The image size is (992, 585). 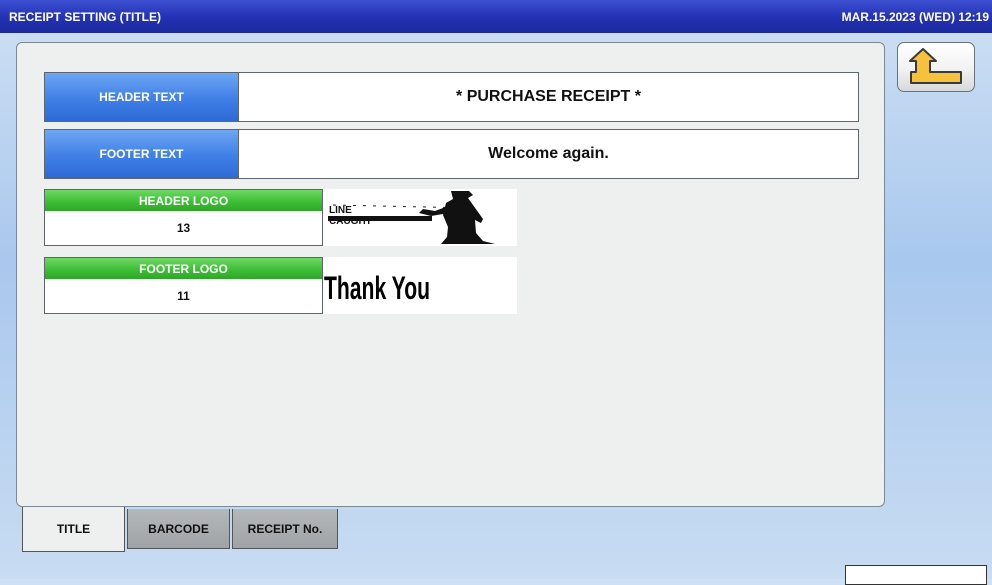 I want to click on thank-you-text: Thank You, so click(x=377, y=288).